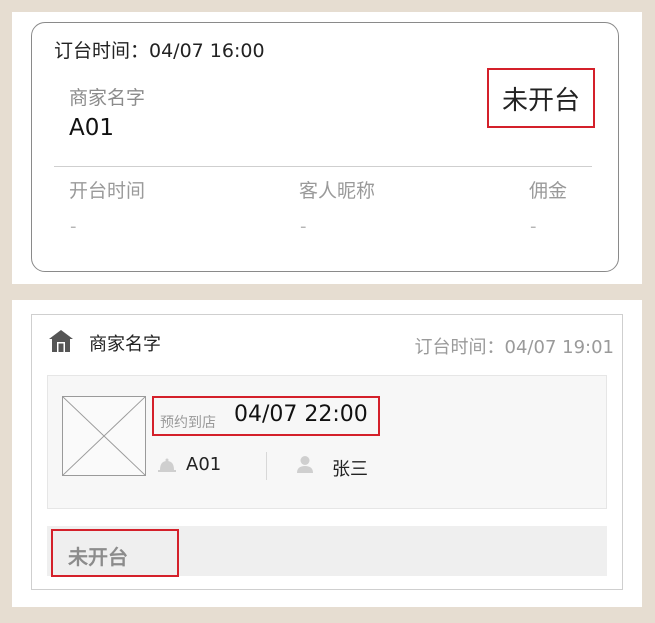 Image resolution: width=655 pixels, height=623 pixels. What do you see at coordinates (303, 226) in the screenshot?
I see `guest-nickname-value: -` at bounding box center [303, 226].